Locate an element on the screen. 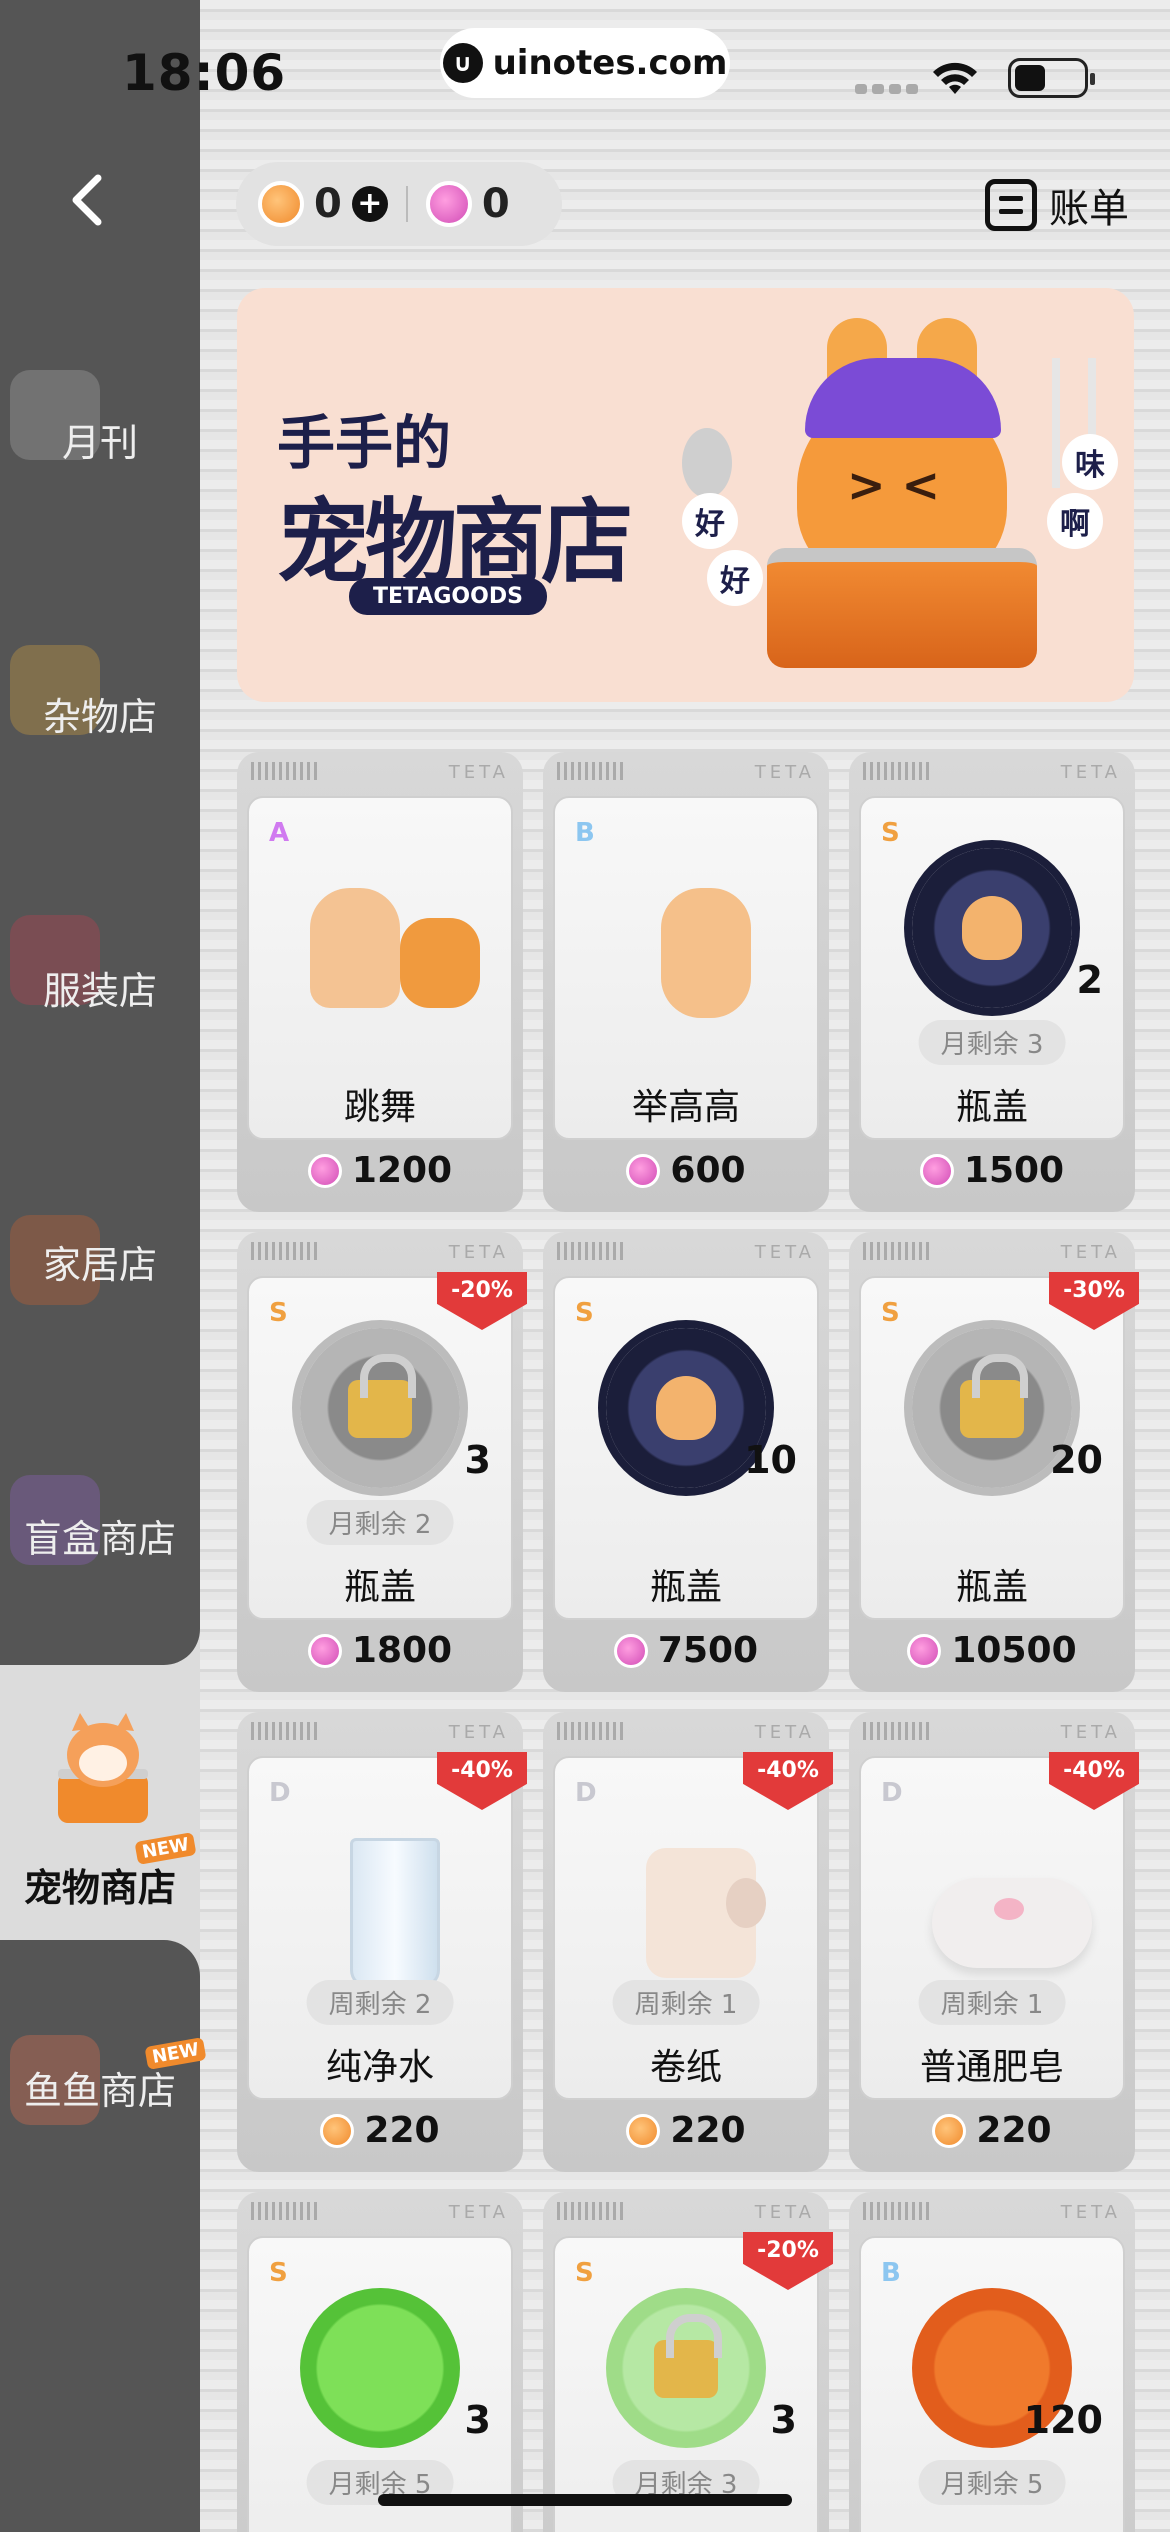 Image resolution: width=1170 pixels, height=2532 pixels. price-tag: 600 is located at coordinates (686, 1170).